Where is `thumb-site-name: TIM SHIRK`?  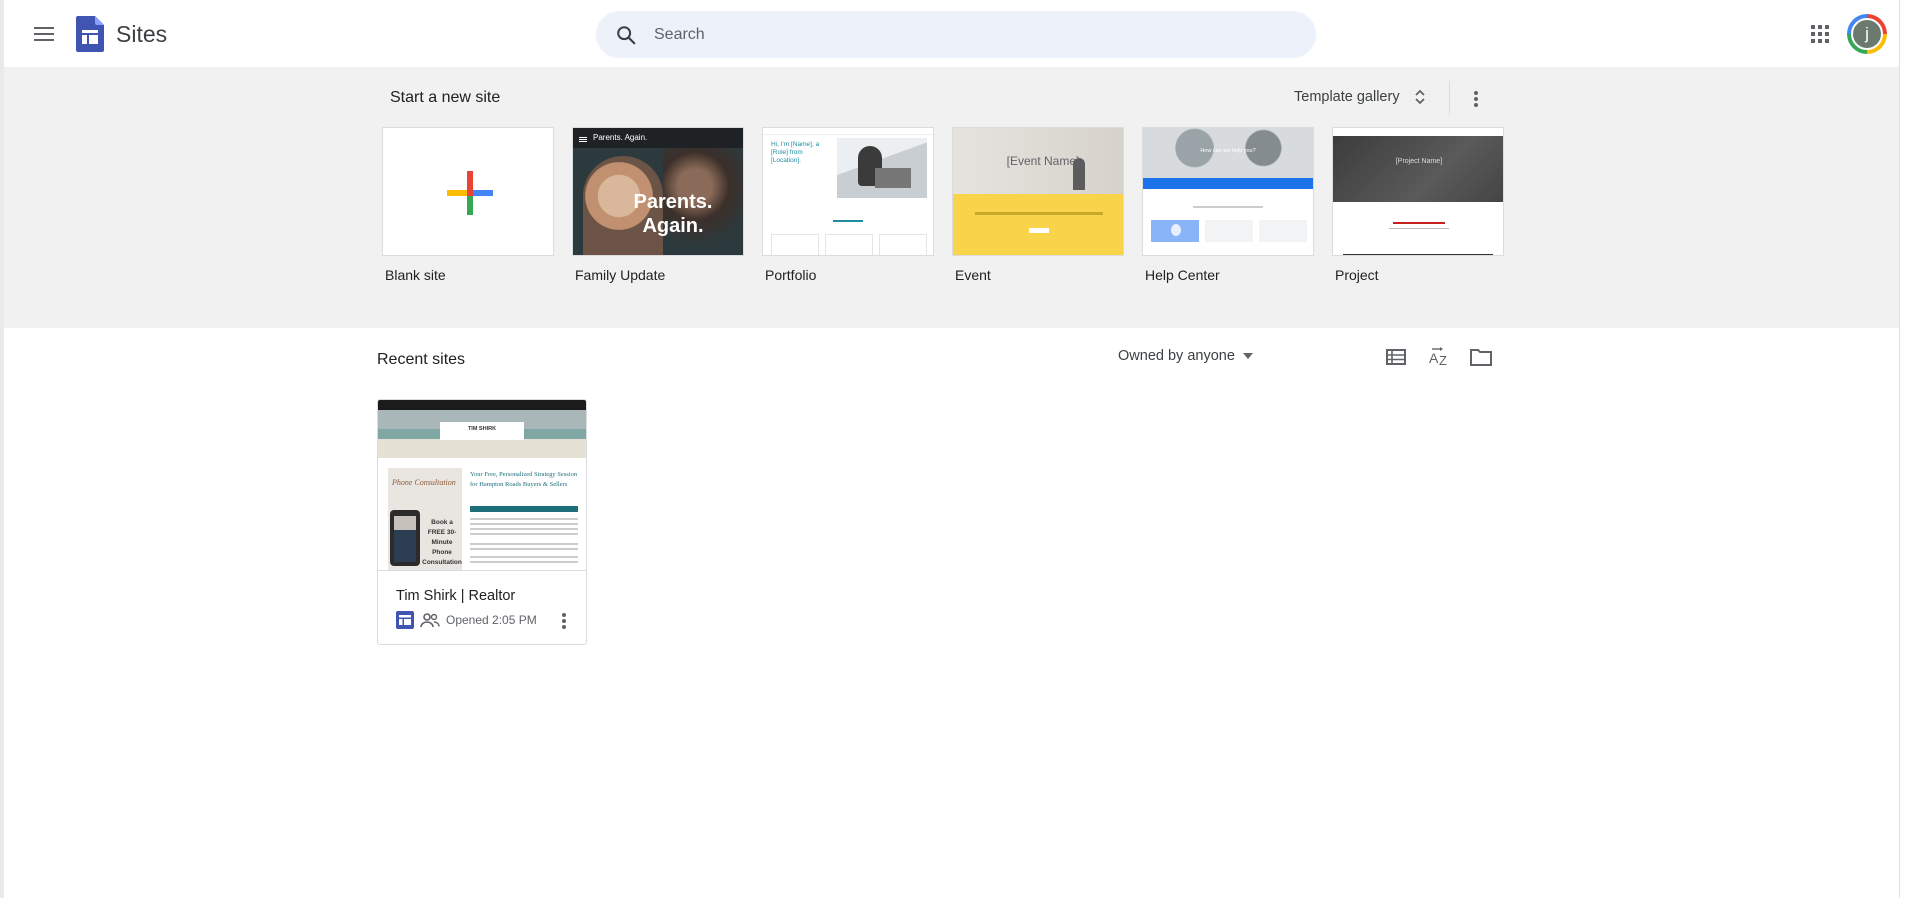
thumb-site-name: TIM SHIRK is located at coordinates (482, 429).